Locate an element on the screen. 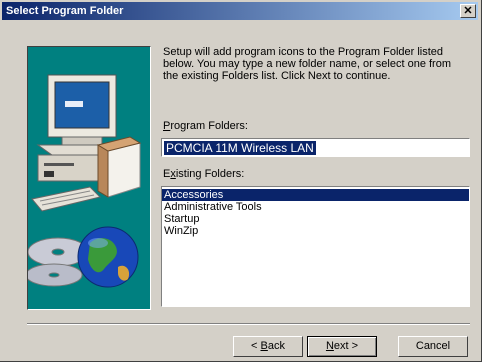  back-button: < Back is located at coordinates (268, 346).